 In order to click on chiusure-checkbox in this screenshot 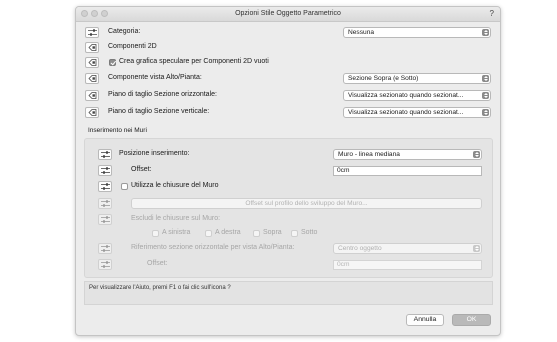, I will do `click(124, 186)`.